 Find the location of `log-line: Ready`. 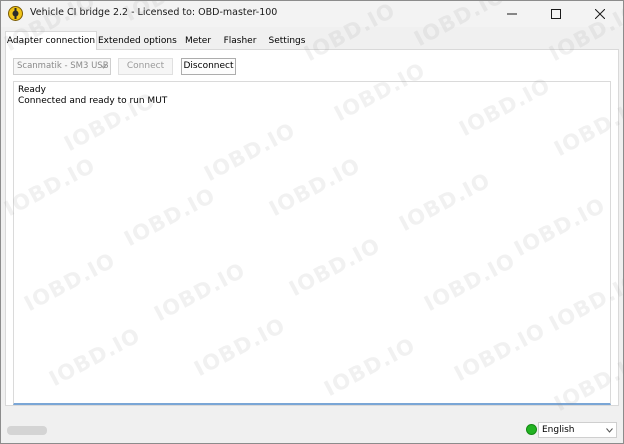

log-line: Ready is located at coordinates (32, 90).